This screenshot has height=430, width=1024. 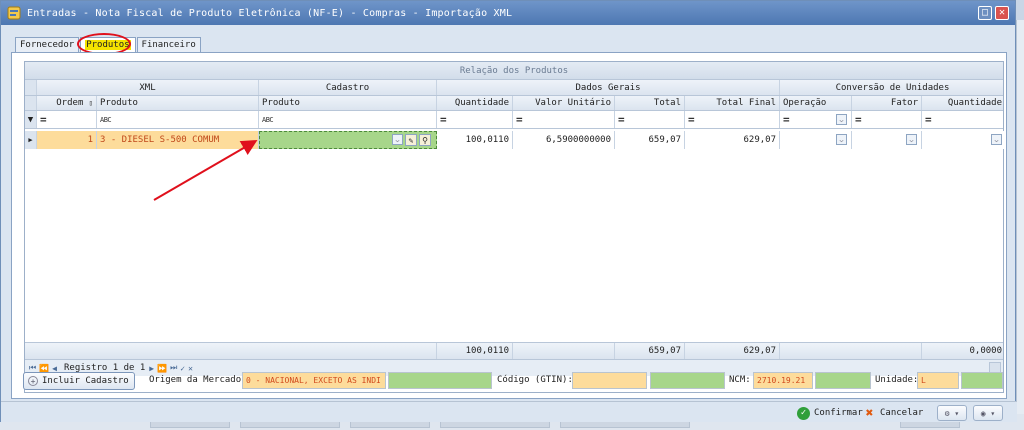 What do you see at coordinates (33, 381) in the screenshot?
I see `plus-icon: +` at bounding box center [33, 381].